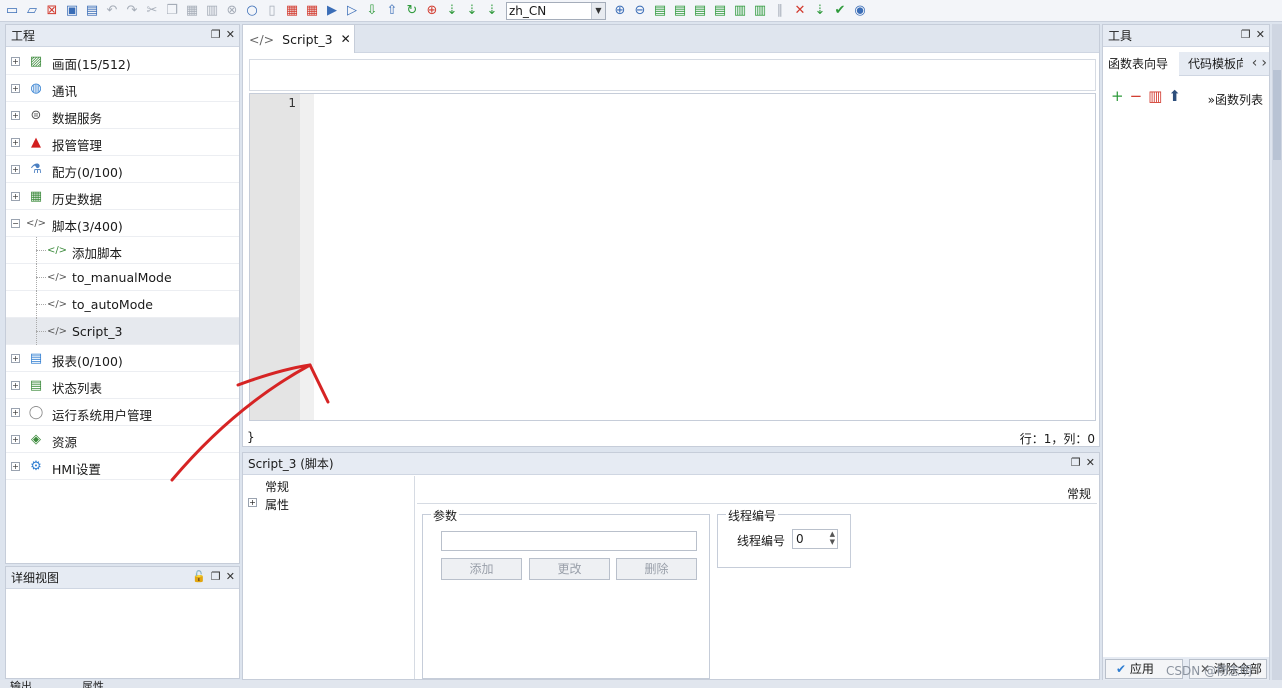 This screenshot has width=1282, height=688. What do you see at coordinates (199, 576) in the screenshot?
I see `lock-icon: 🔓` at bounding box center [199, 576].